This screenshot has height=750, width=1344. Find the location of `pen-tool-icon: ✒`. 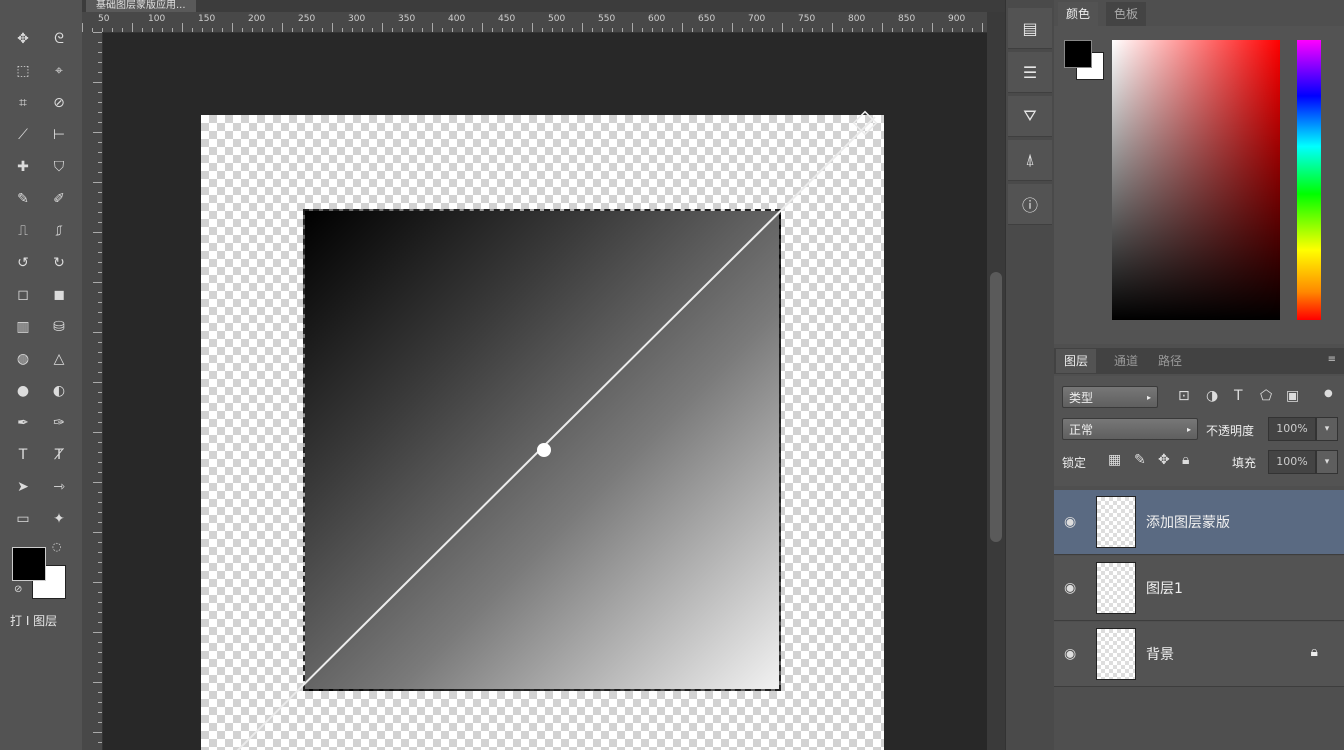

pen-tool-icon: ✒ is located at coordinates (23, 423).